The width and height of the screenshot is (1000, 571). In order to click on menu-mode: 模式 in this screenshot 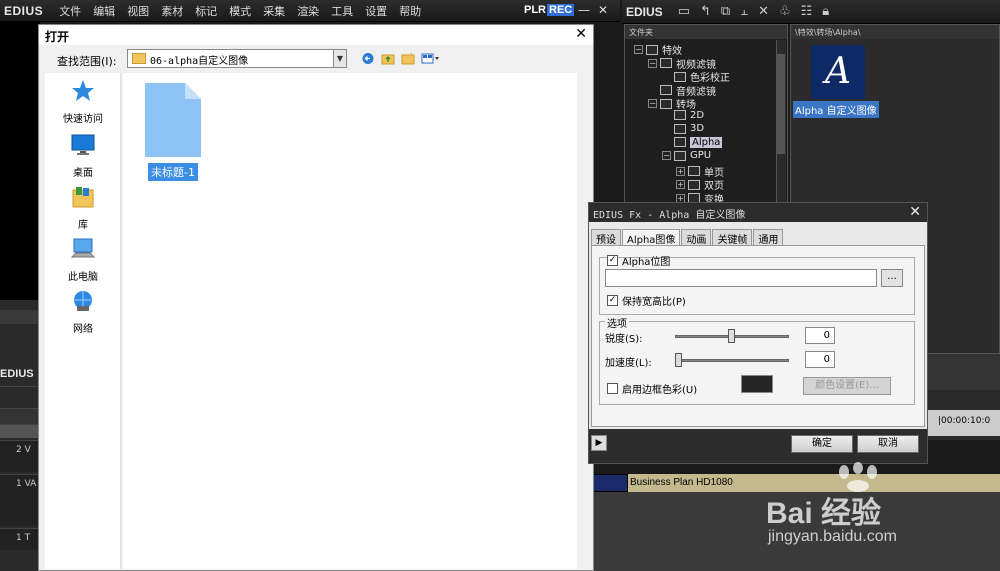, I will do `click(240, 11)`.